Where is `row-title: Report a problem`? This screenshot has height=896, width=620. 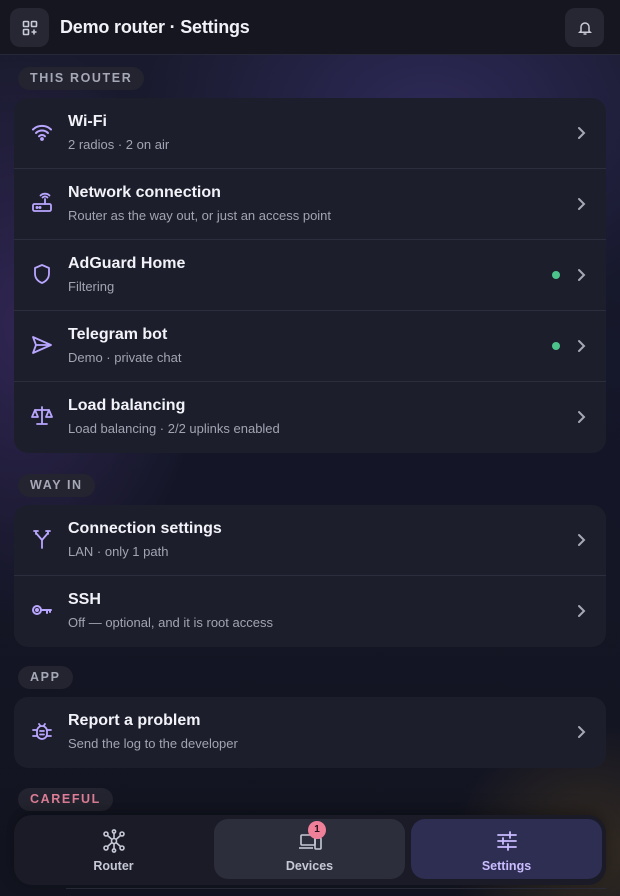
row-title: Report a problem is located at coordinates (134, 720).